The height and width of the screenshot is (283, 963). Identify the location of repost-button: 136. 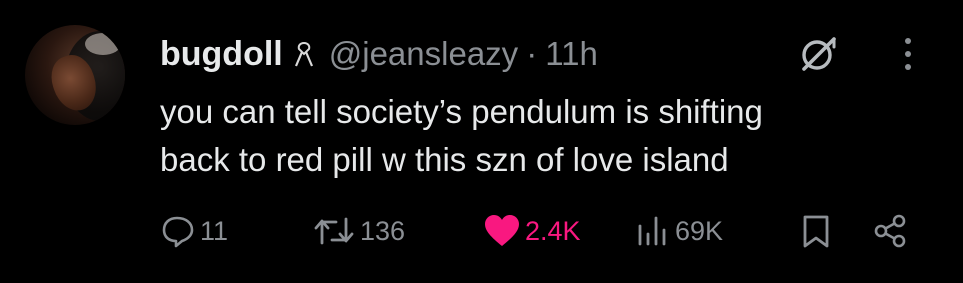
(358, 231).